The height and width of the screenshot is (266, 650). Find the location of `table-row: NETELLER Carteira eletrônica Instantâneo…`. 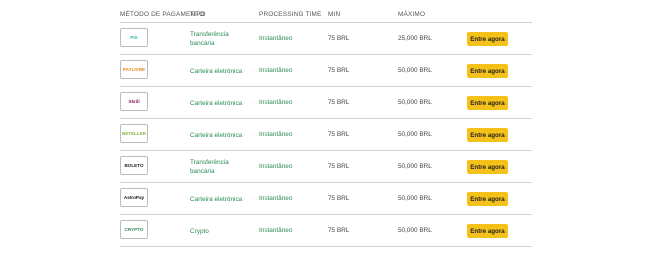

table-row: NETELLER Carteira eletrônica Instantâneo… is located at coordinates (326, 135).